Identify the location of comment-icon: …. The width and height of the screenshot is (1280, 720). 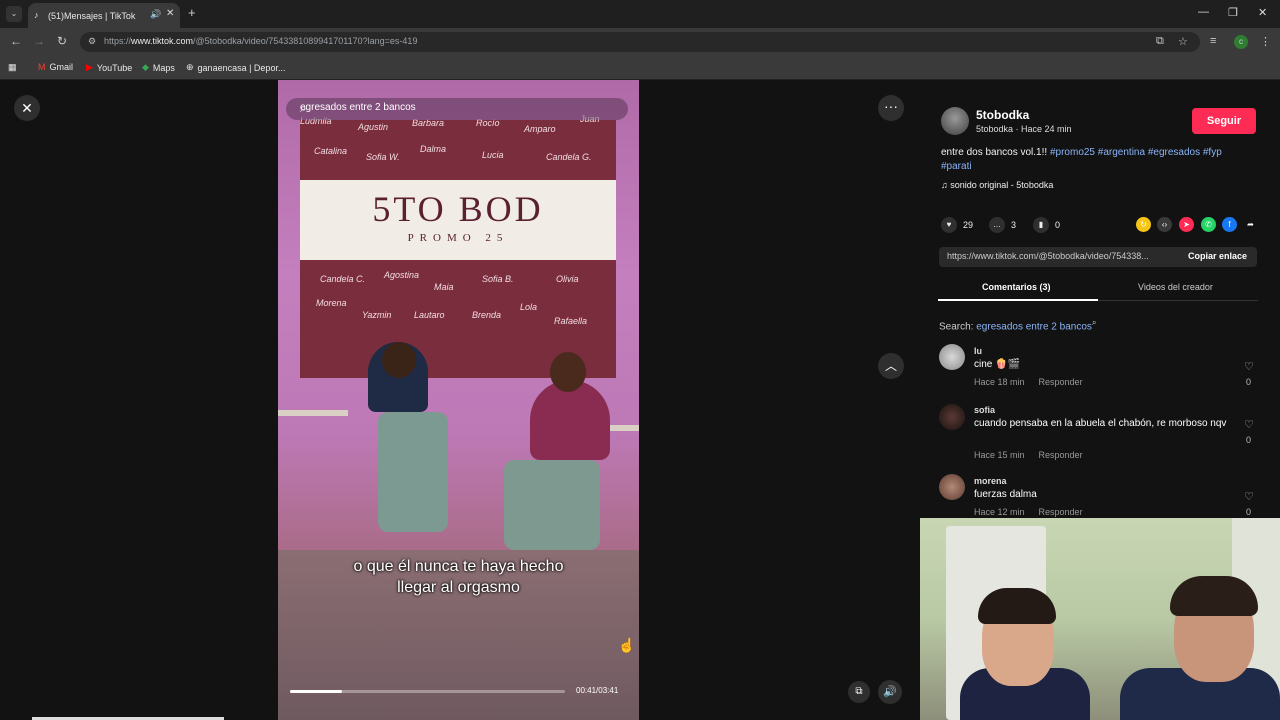
(997, 225).